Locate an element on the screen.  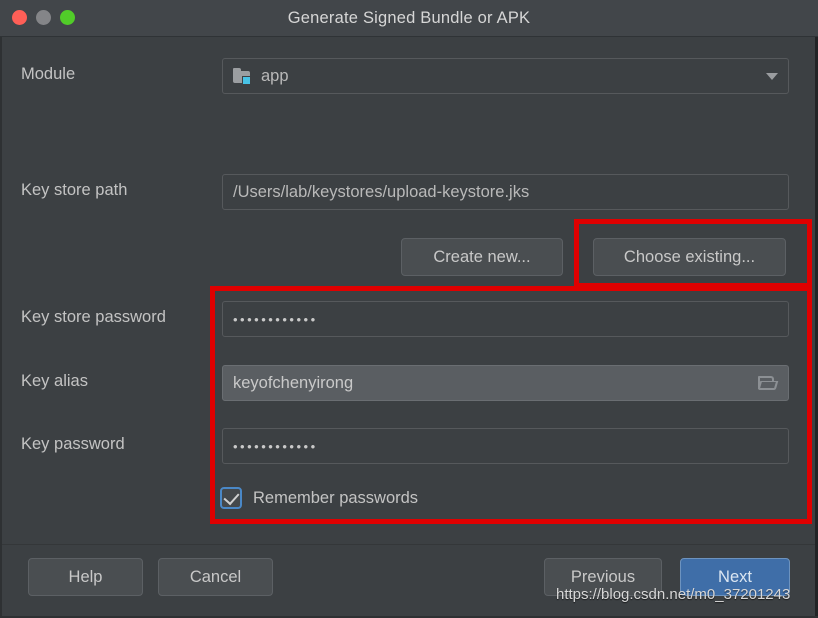
key-alias-input: keyofchenyirong is located at coordinates (505, 383).